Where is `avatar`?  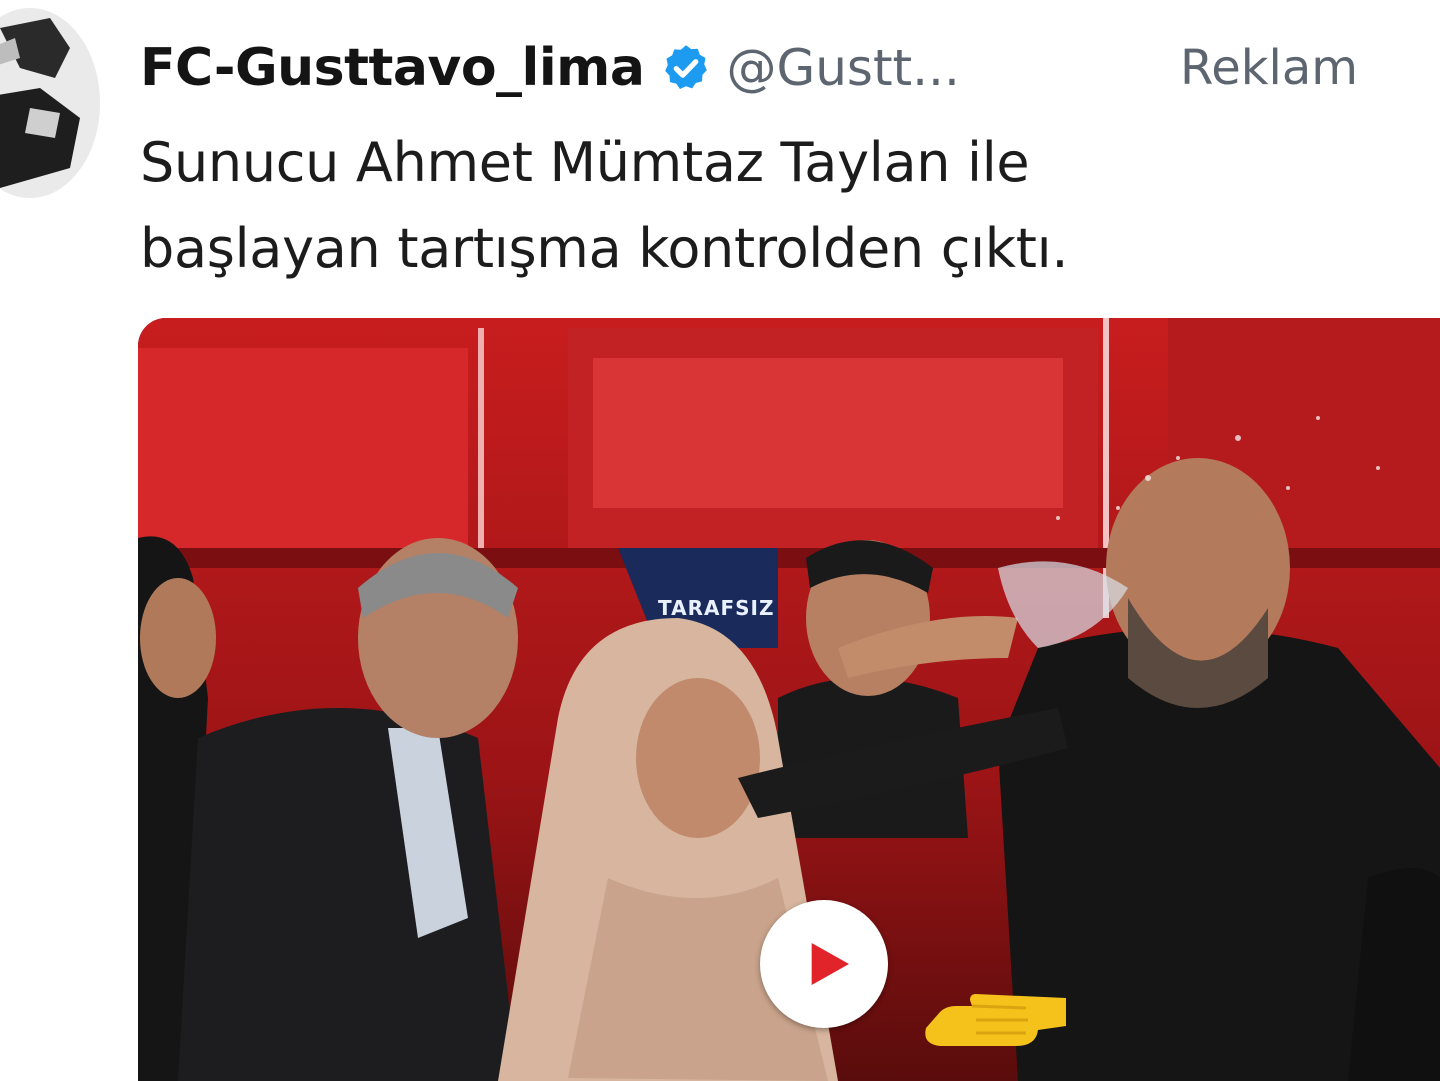
avatar is located at coordinates (50, 103).